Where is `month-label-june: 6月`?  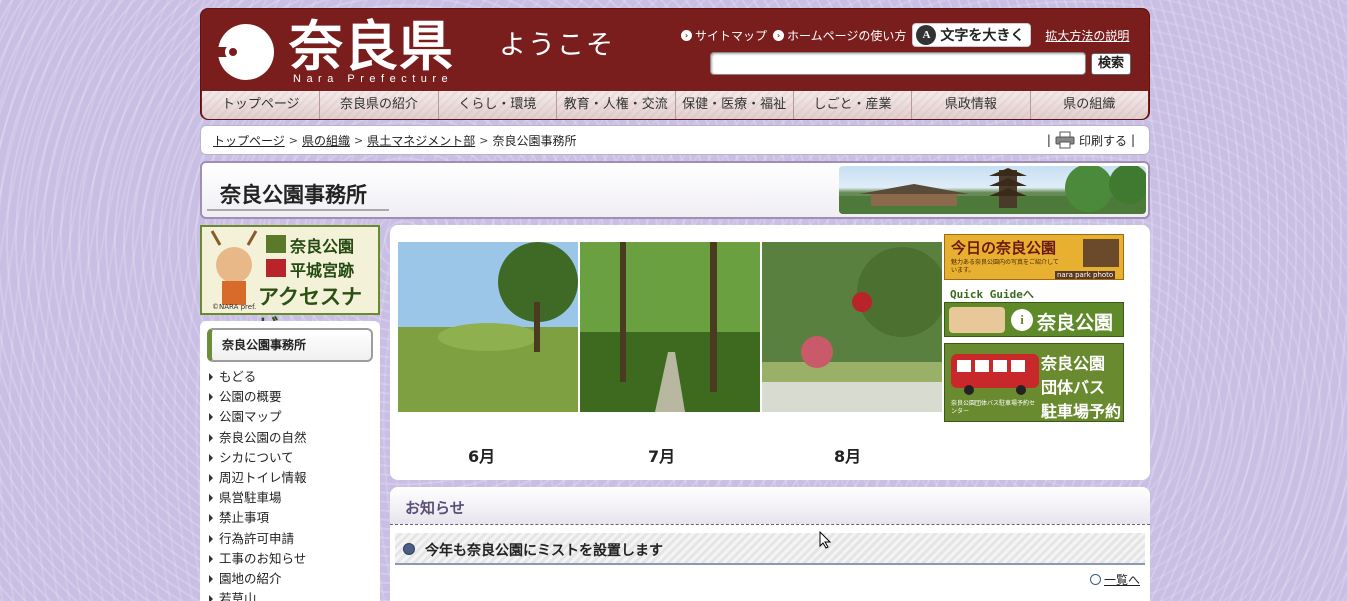 month-label-june: 6月 is located at coordinates (482, 456).